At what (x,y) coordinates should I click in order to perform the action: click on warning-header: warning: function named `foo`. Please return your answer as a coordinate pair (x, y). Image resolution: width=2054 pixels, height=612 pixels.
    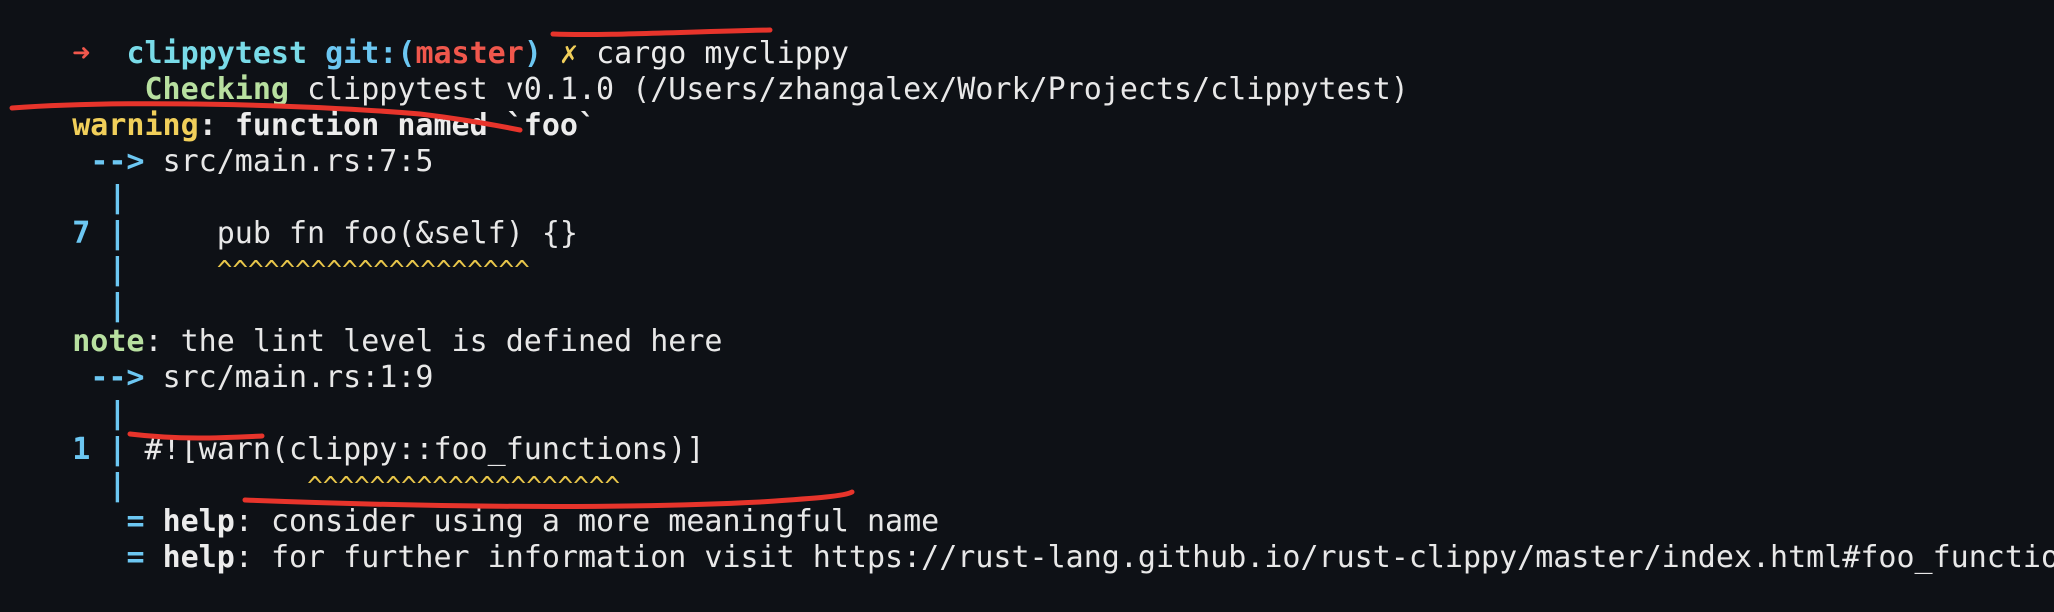
    Looking at the image, I should click on (298, 107).